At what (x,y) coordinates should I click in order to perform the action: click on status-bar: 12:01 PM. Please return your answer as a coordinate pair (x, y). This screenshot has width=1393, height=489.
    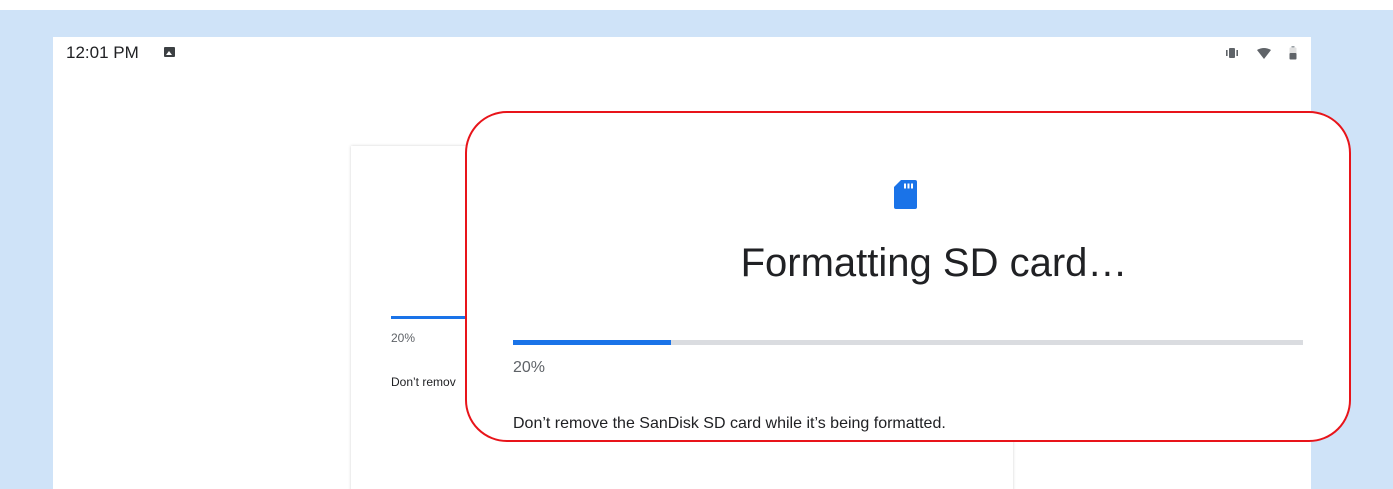
    Looking at the image, I should click on (682, 53).